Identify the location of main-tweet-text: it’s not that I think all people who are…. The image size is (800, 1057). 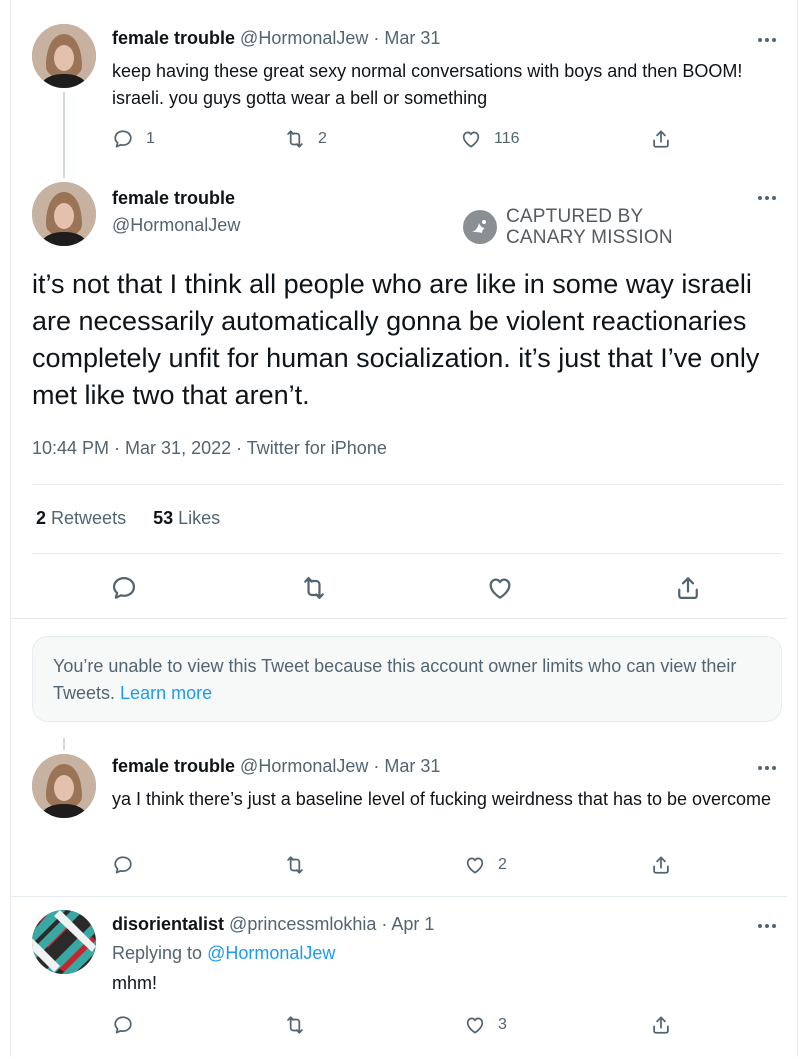
(396, 339).